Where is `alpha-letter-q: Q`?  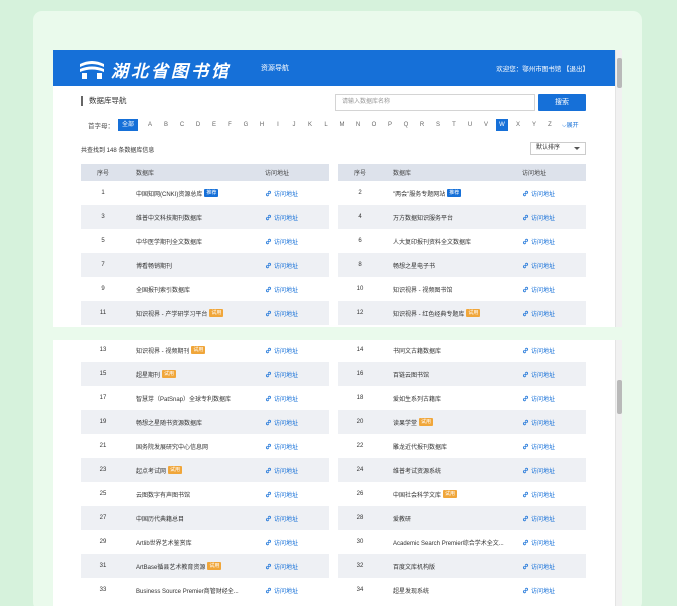 alpha-letter-q: Q is located at coordinates (406, 125).